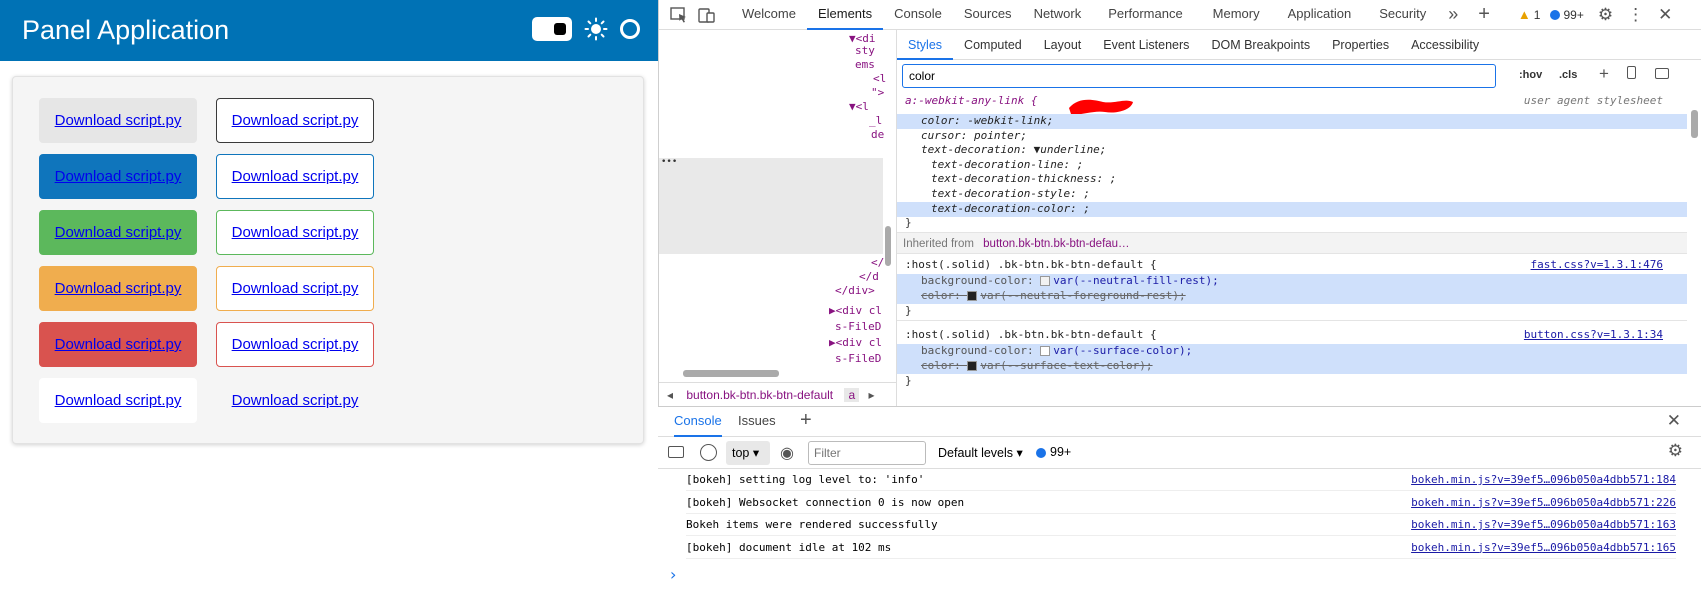 This screenshot has width=1701, height=608. Describe the element at coordinates (1604, 74) in the screenshot. I see `new-rule-icon: +` at that location.